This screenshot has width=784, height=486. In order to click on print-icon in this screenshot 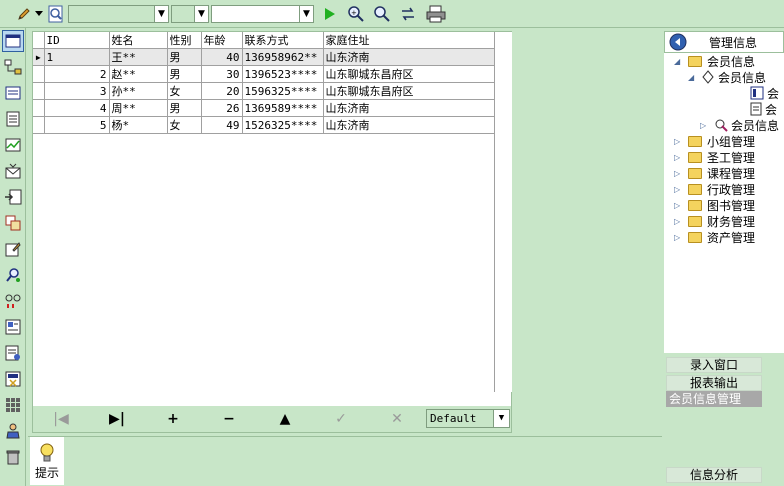, I will do `click(436, 14)`.